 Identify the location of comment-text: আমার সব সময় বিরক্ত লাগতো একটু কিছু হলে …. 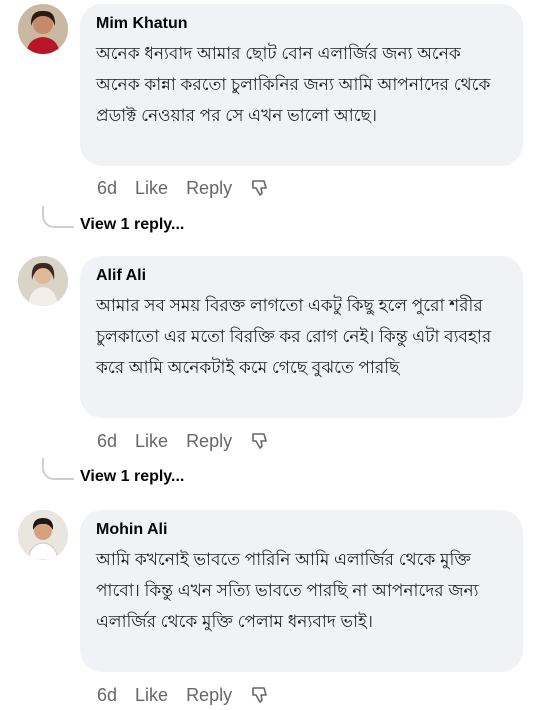
(294, 336).